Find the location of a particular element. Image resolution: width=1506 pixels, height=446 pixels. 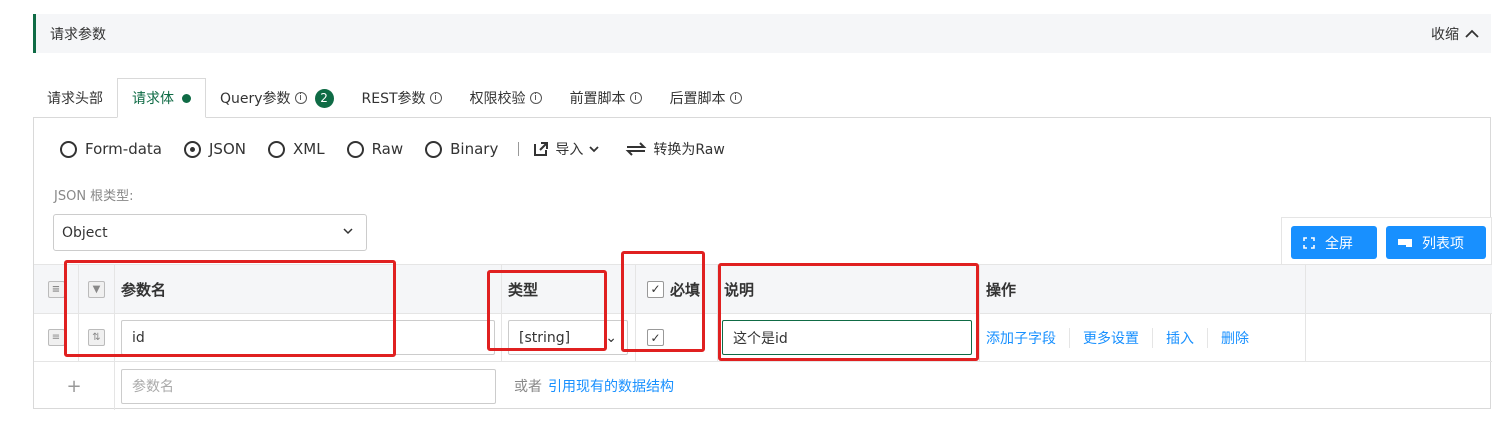

radio-xml: XML is located at coordinates (296, 149).